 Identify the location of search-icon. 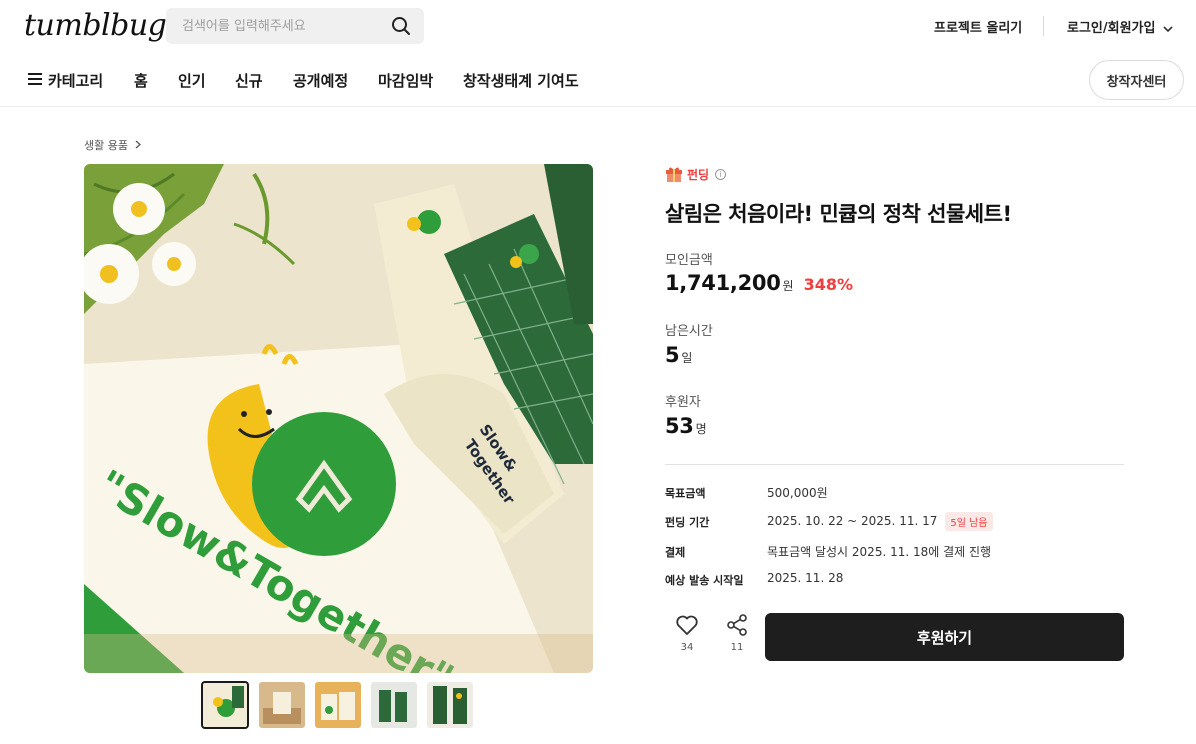
(401, 26).